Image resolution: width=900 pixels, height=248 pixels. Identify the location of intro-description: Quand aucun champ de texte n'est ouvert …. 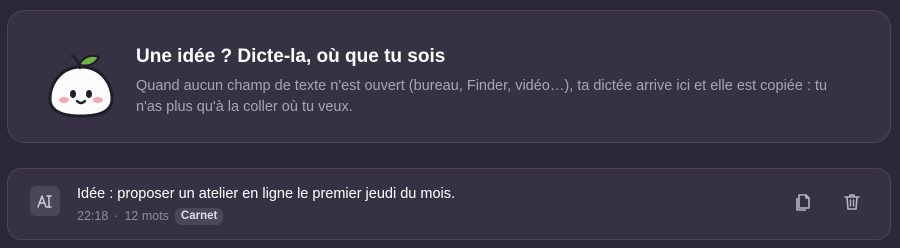
(482, 96).